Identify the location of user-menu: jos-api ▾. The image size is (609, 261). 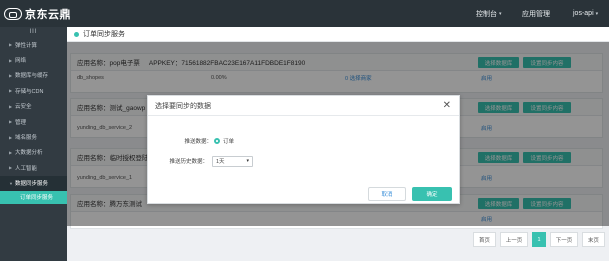
(585, 13).